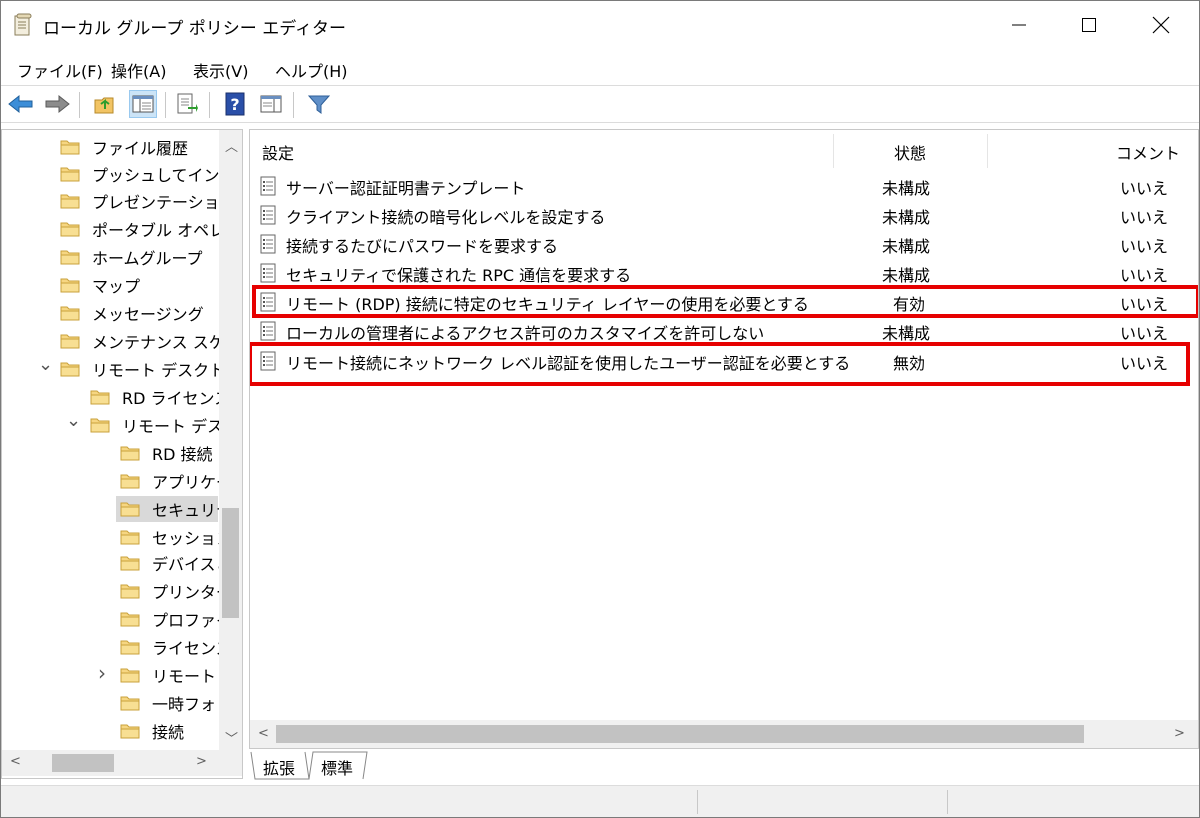 This screenshot has height=818, width=1200. I want to click on setting-name: ローカルの管理者によるアクセス許可のカスタマイズを許可しない, so click(525, 333).